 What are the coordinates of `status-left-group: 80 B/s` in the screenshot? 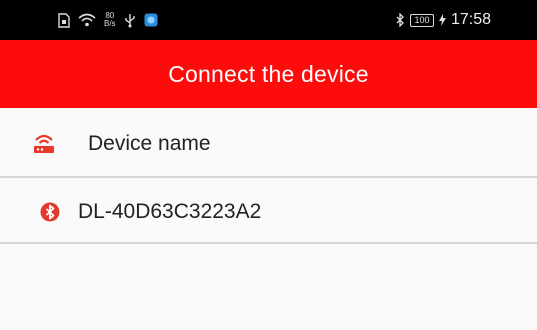 It's located at (108, 20).